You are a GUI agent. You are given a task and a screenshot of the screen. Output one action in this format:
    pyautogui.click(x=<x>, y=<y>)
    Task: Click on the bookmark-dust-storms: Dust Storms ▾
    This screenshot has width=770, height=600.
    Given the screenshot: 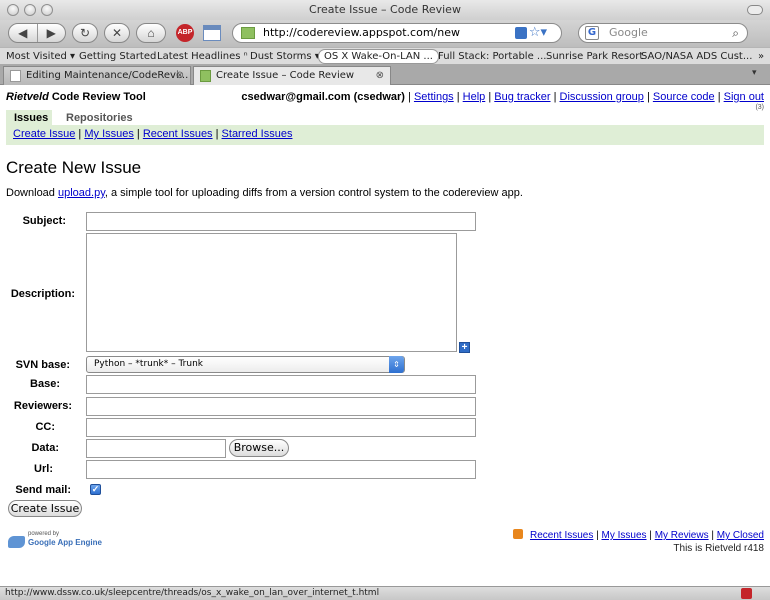 What is the action you would take?
    pyautogui.click(x=285, y=56)
    